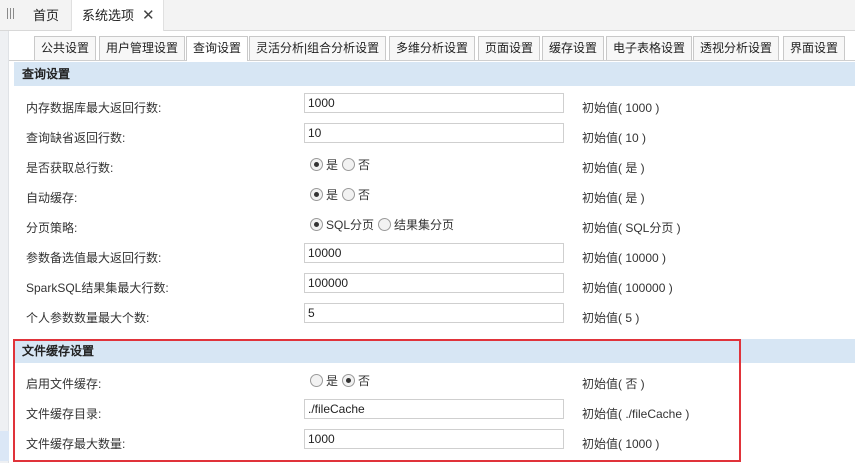  I want to click on tab-home: 首页, so click(46, 15).